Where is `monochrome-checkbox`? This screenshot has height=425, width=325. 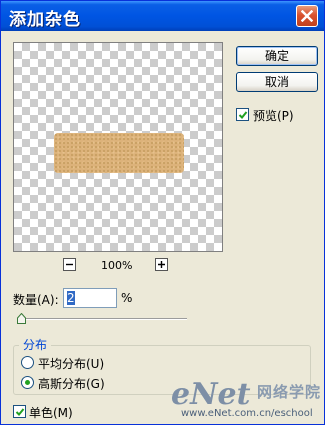 monochrome-checkbox is located at coordinates (19, 411).